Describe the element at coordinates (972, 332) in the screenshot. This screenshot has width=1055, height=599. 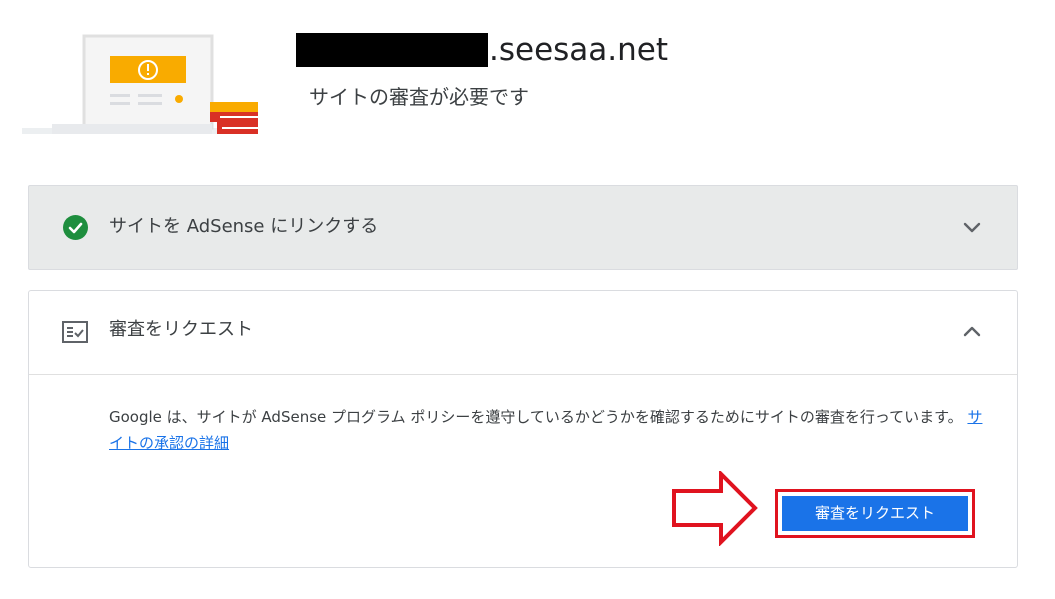
I see `chevron-up-icon` at that location.